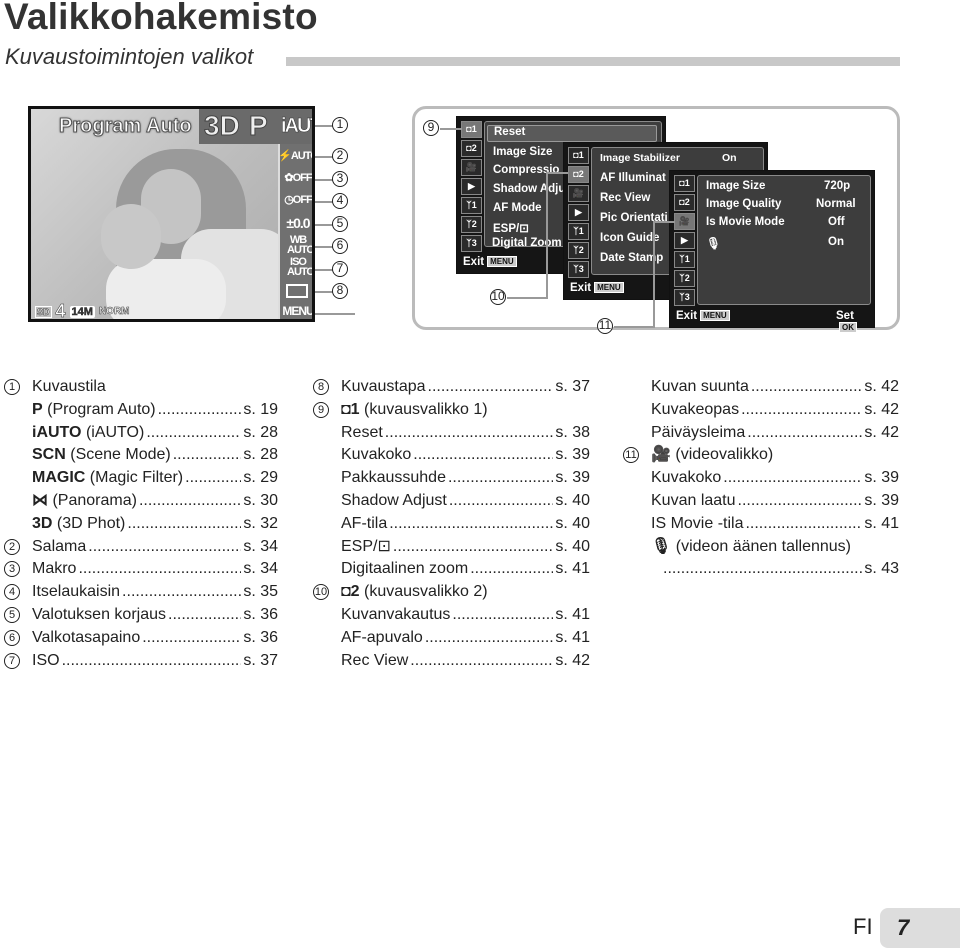  Describe the element at coordinates (414, 592) in the screenshot. I see `entry-label: ◘2 (kuvausvalikko 2)` at that location.